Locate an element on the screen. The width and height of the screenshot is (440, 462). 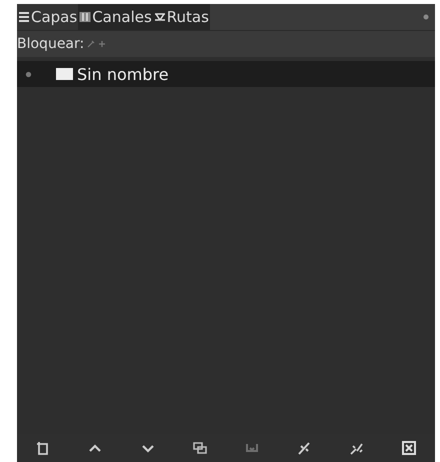
diagonal-line-icon is located at coordinates (304, 448).